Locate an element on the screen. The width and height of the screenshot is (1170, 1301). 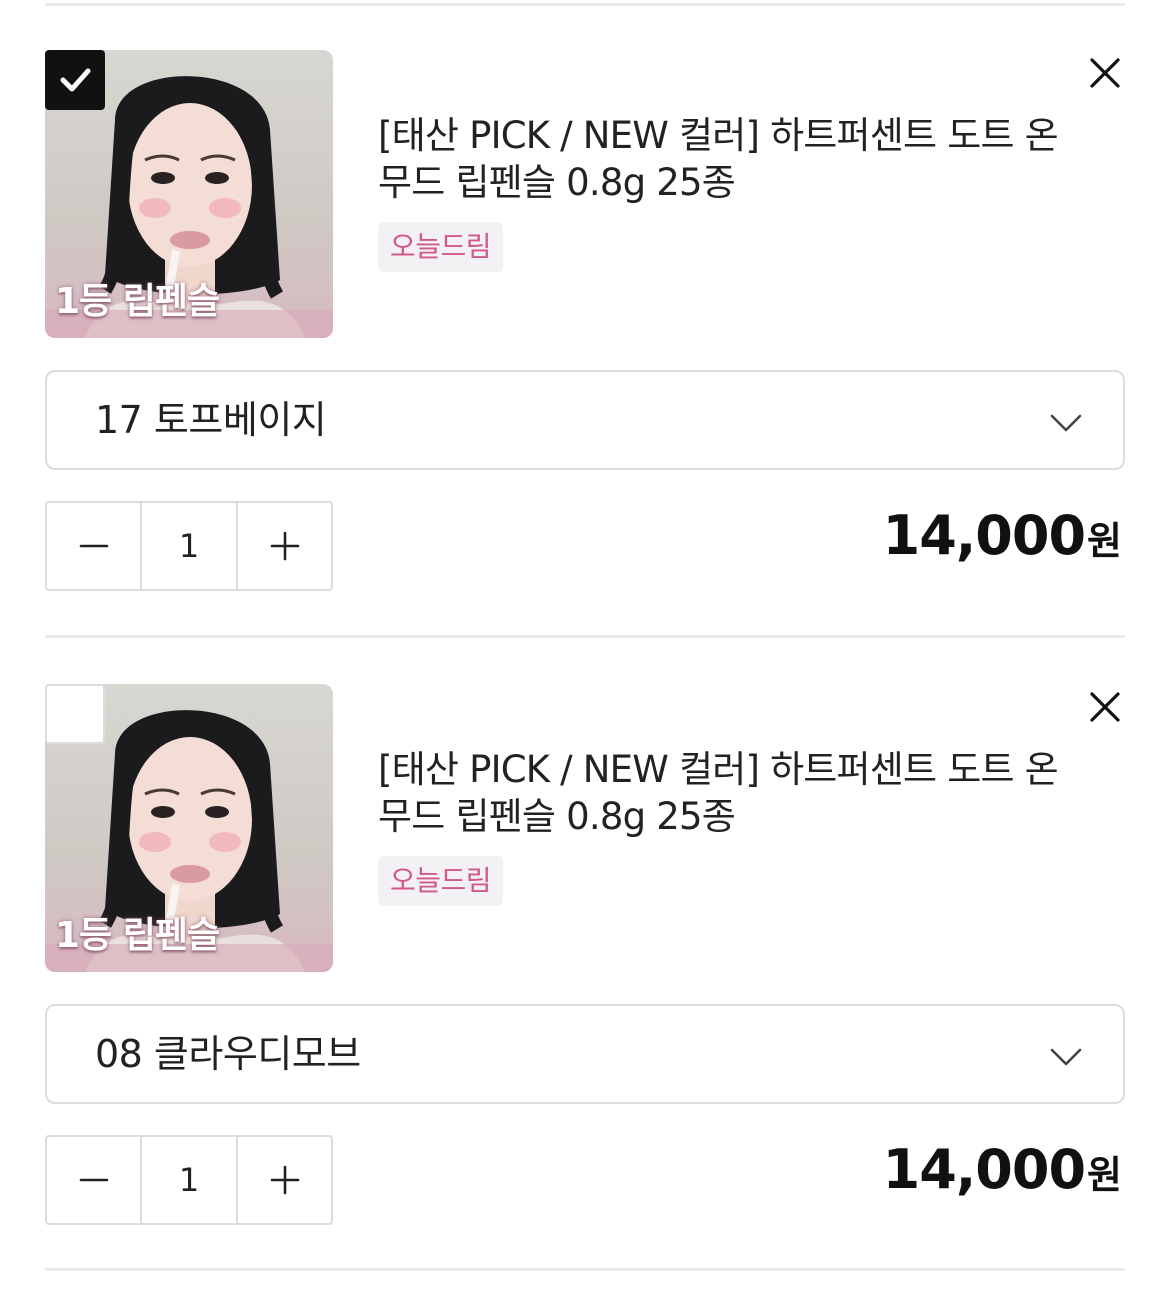
divider is located at coordinates (585, 1269).